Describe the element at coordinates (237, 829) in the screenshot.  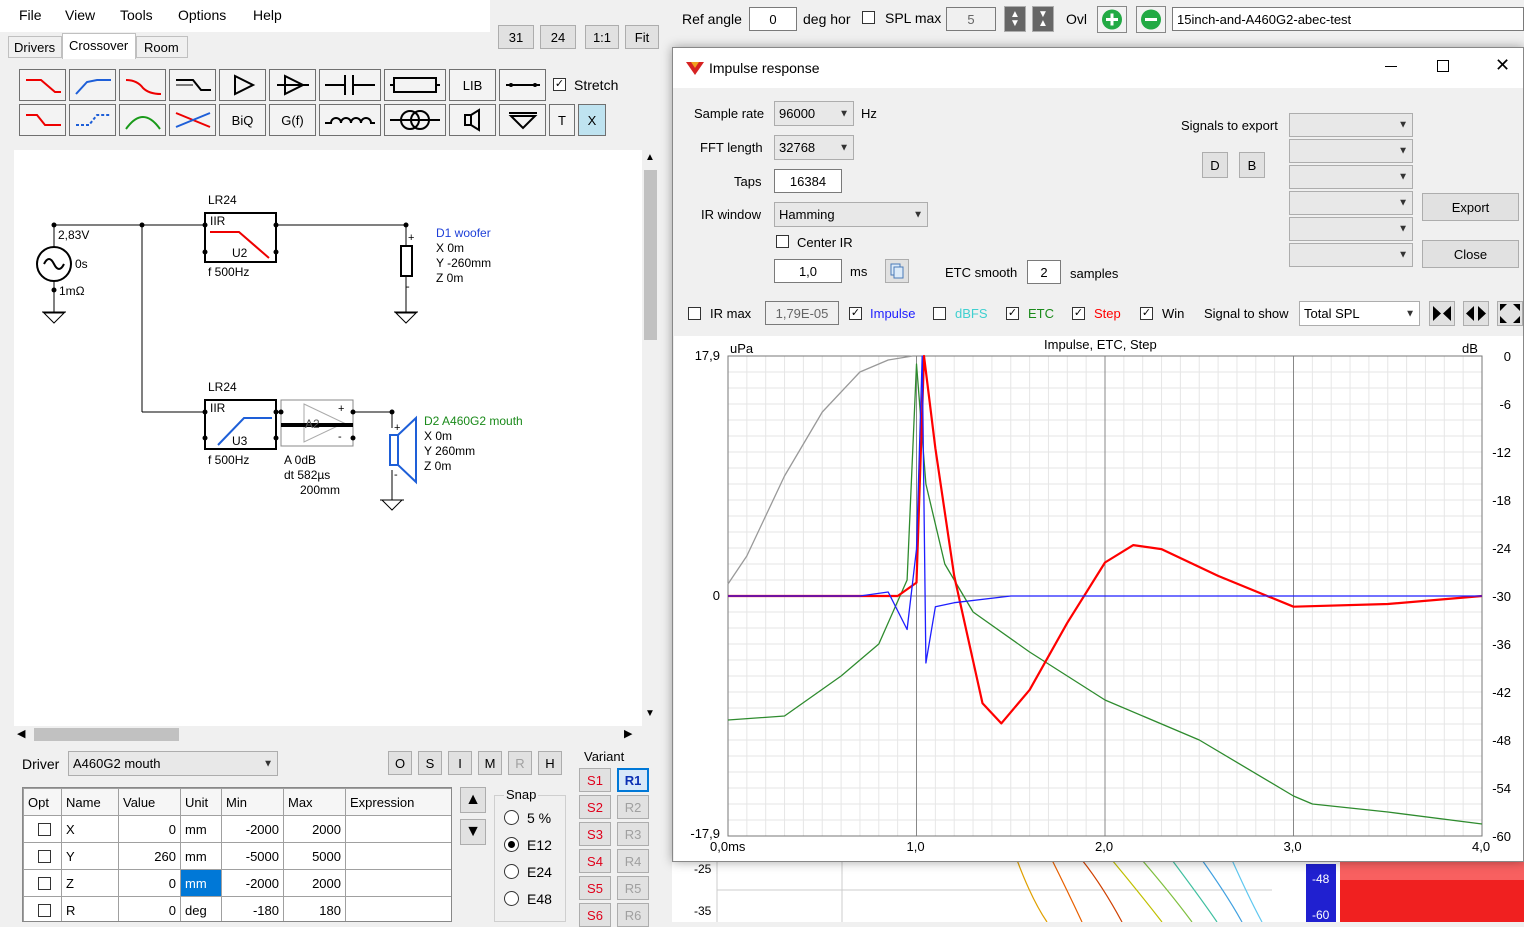
I see `table-row: X 0 mm -2000 2000` at that location.